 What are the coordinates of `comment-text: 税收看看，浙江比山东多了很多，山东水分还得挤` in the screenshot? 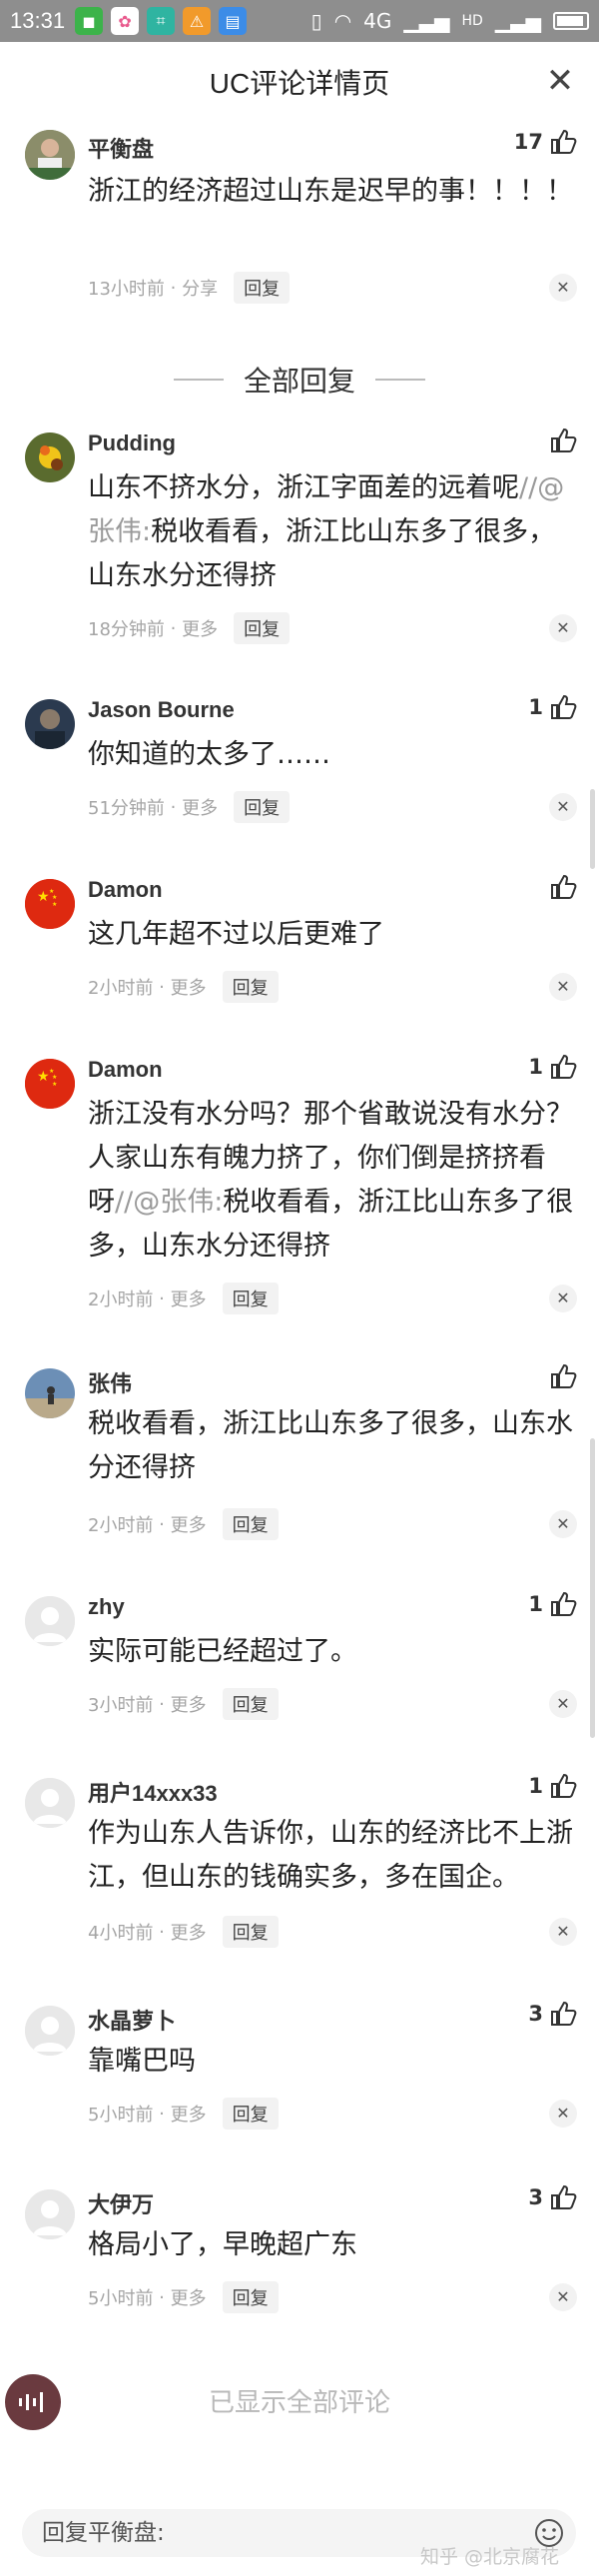 It's located at (330, 1446).